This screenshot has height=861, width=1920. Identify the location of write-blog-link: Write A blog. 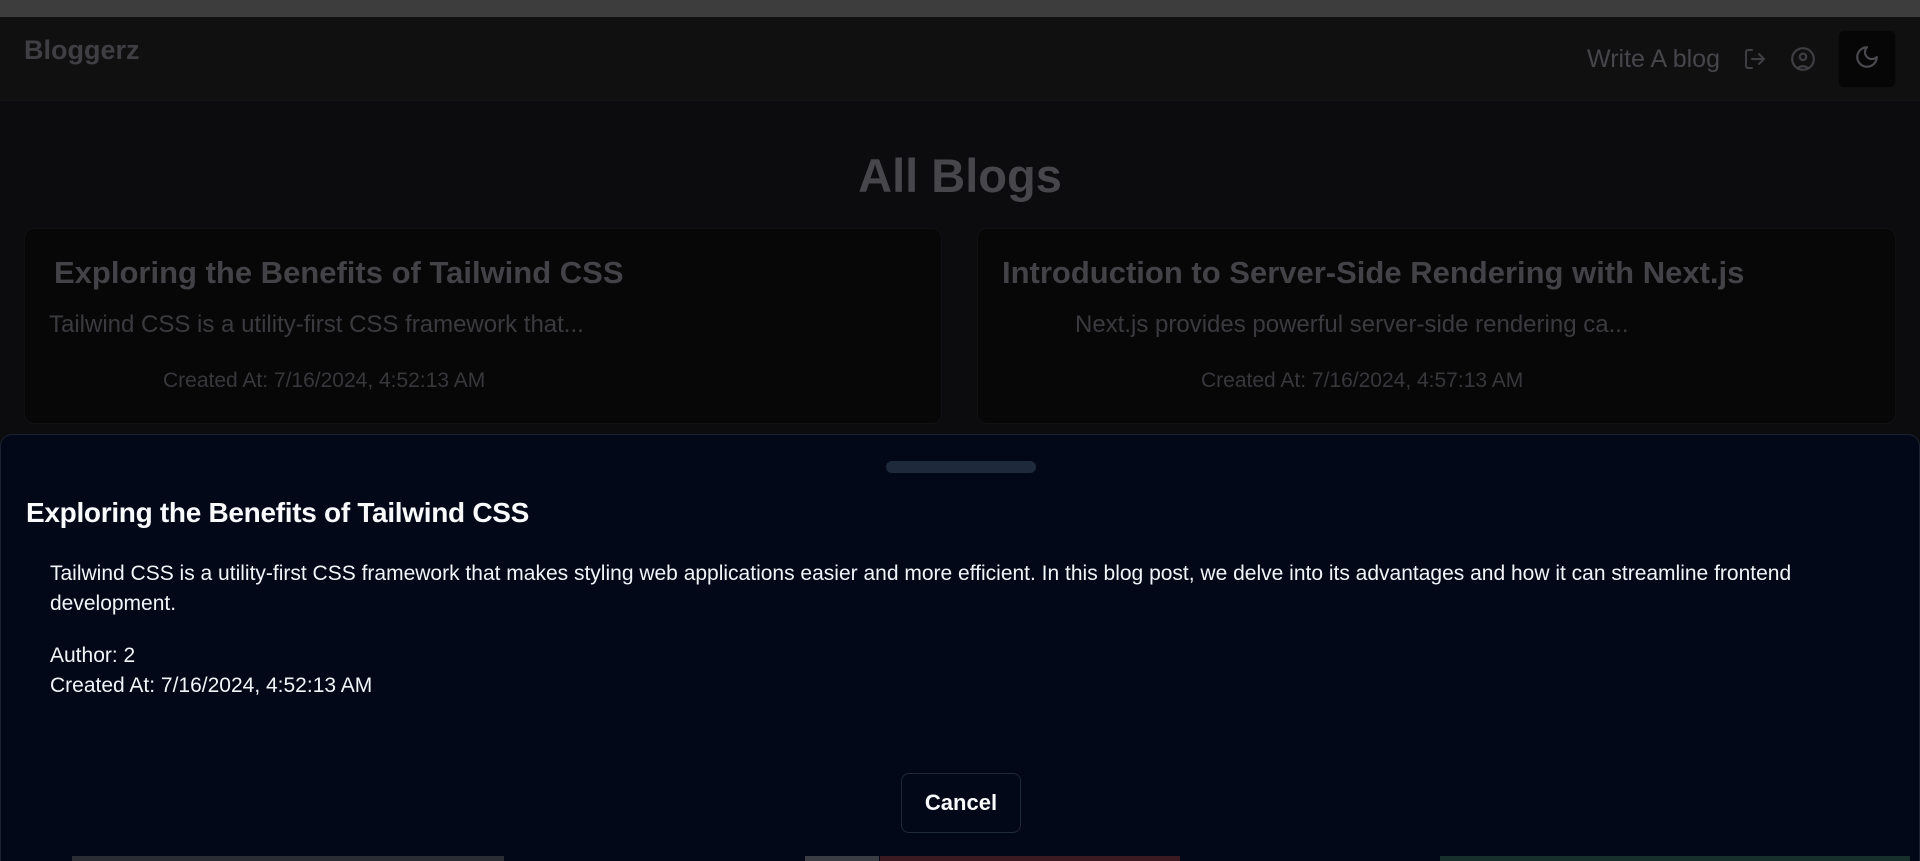
(1653, 59).